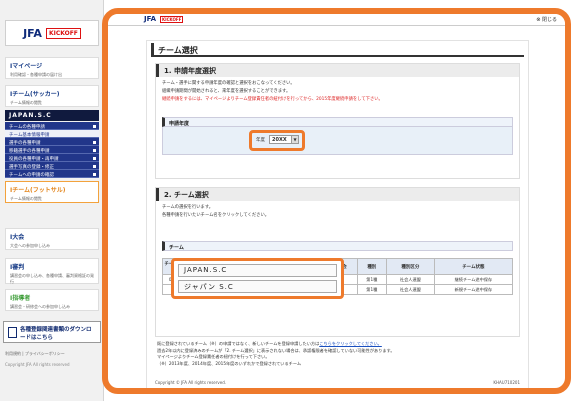 The height and width of the screenshot is (401, 582). Describe the element at coordinates (257, 286) in the screenshot. I see `team-name-link: ジャパン S.C` at that location.